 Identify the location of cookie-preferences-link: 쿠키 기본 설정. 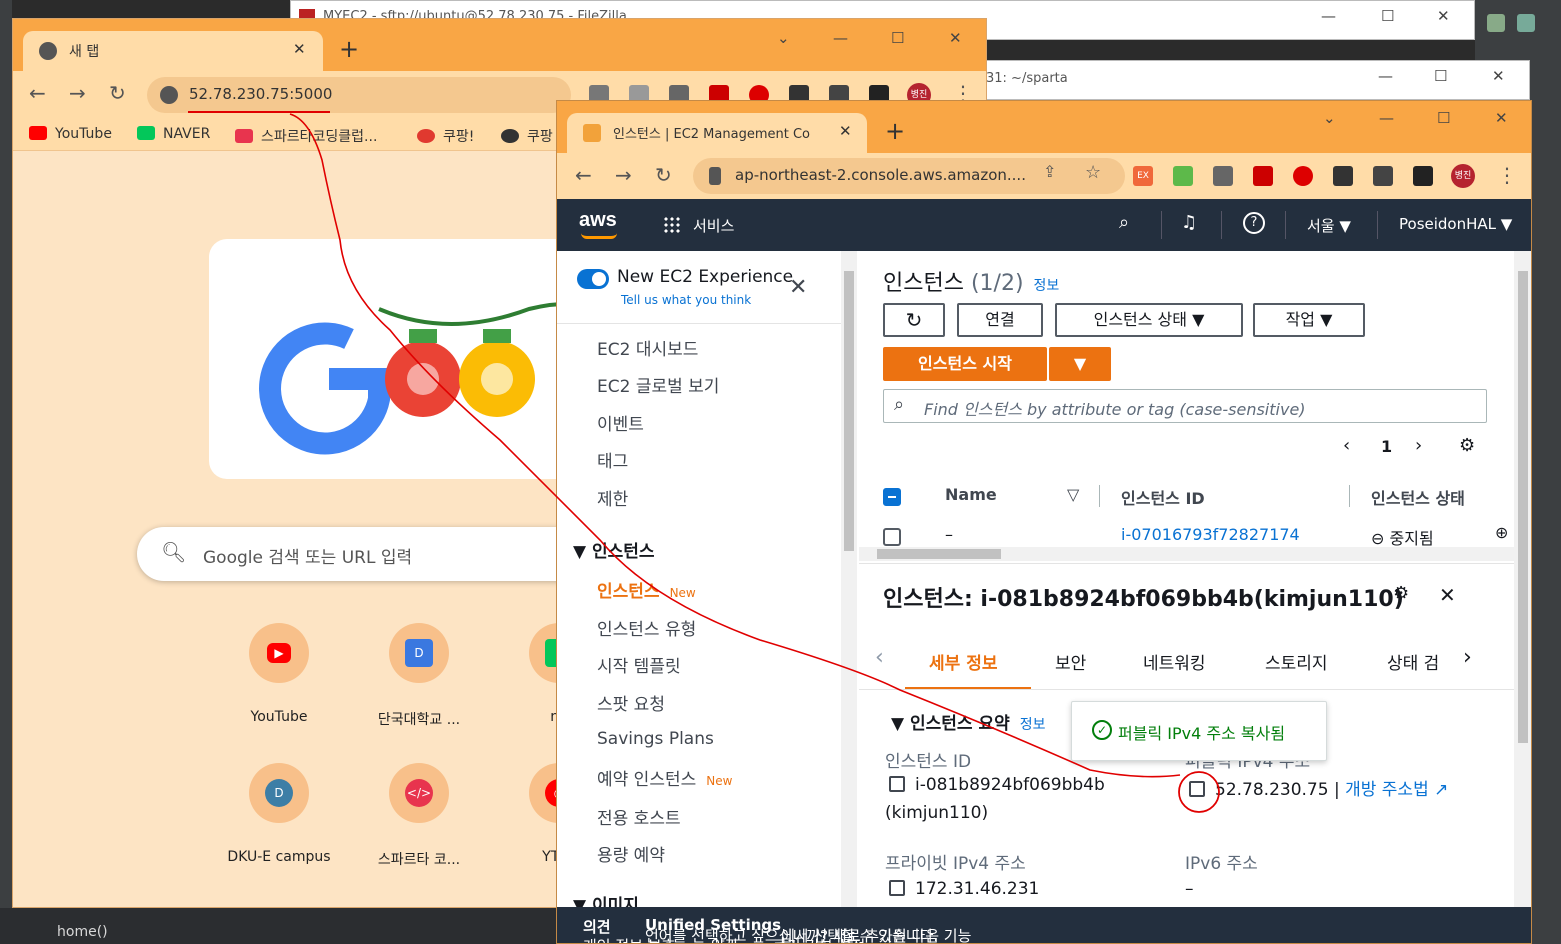
(819, 939).